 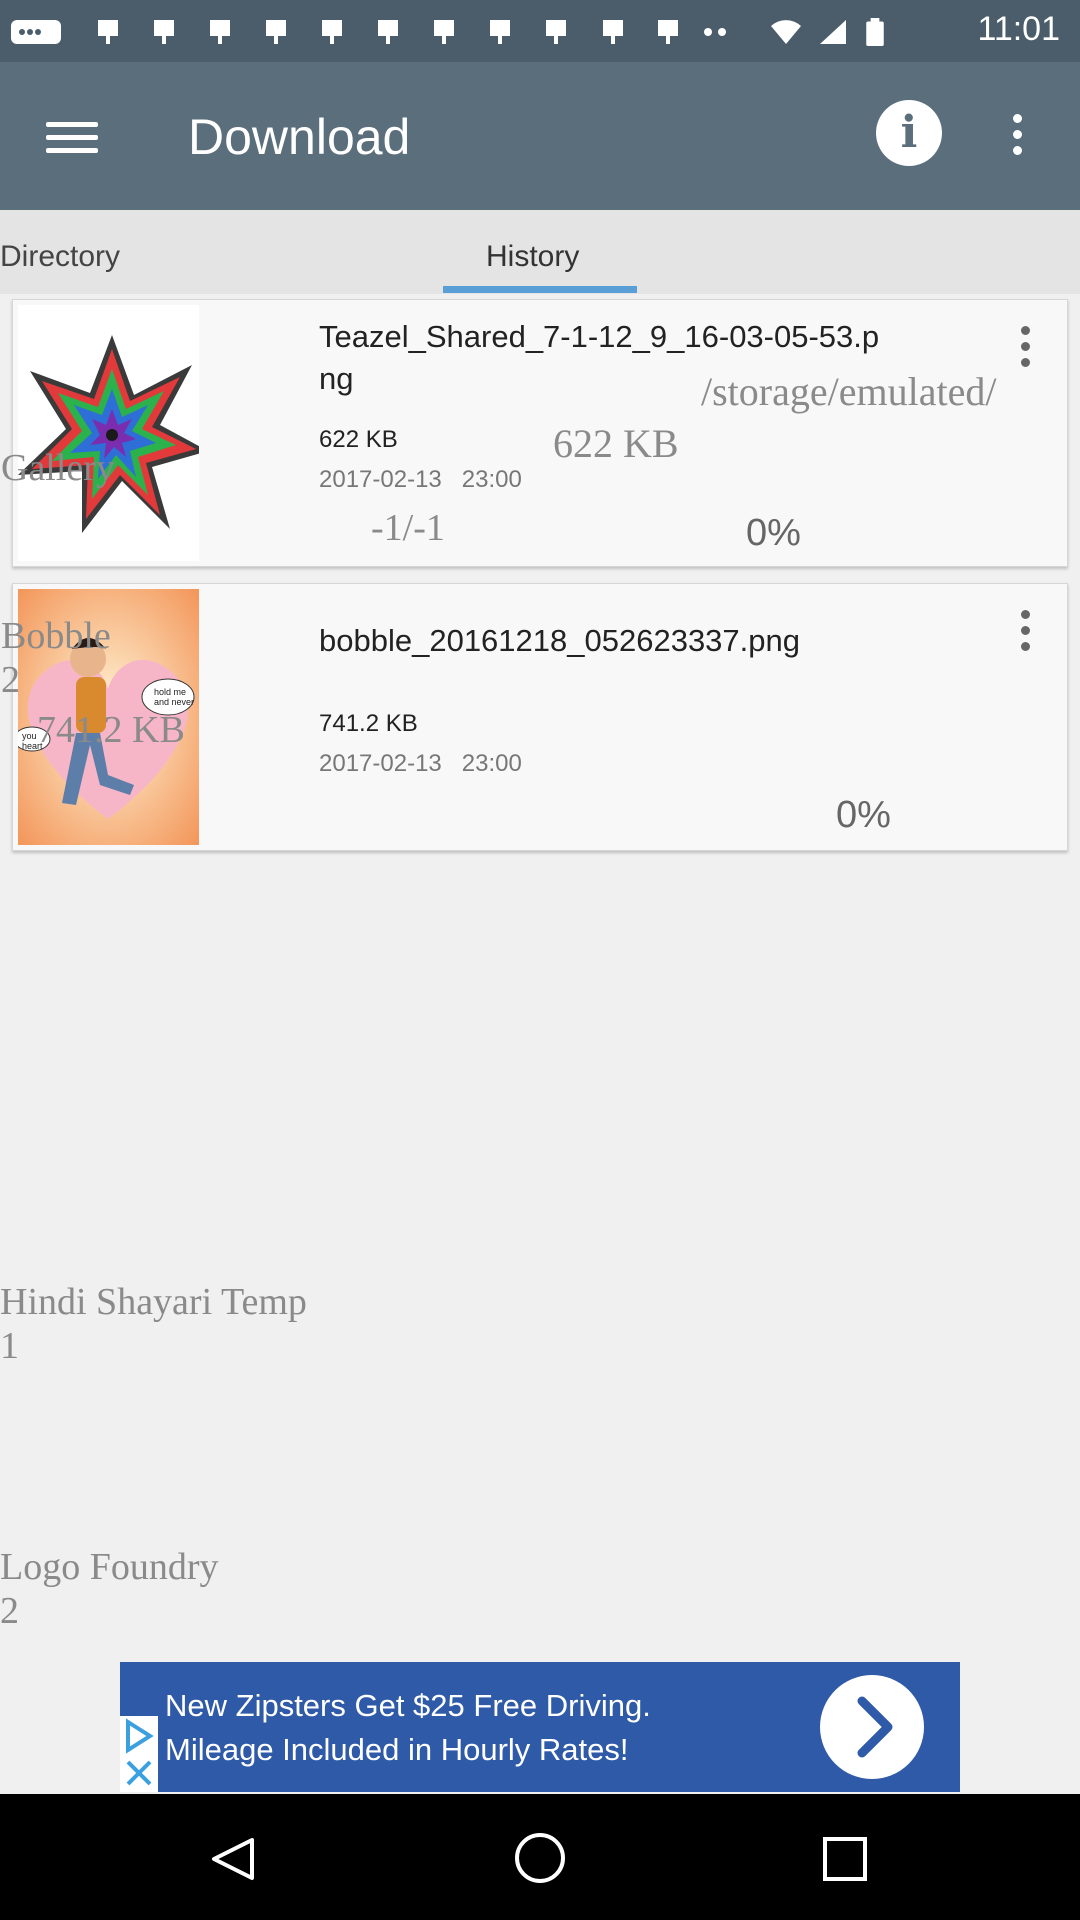 I want to click on file-name-line: Teazel_Shared_7-1-12_9_16-03-05-53.p, so click(x=599, y=336).